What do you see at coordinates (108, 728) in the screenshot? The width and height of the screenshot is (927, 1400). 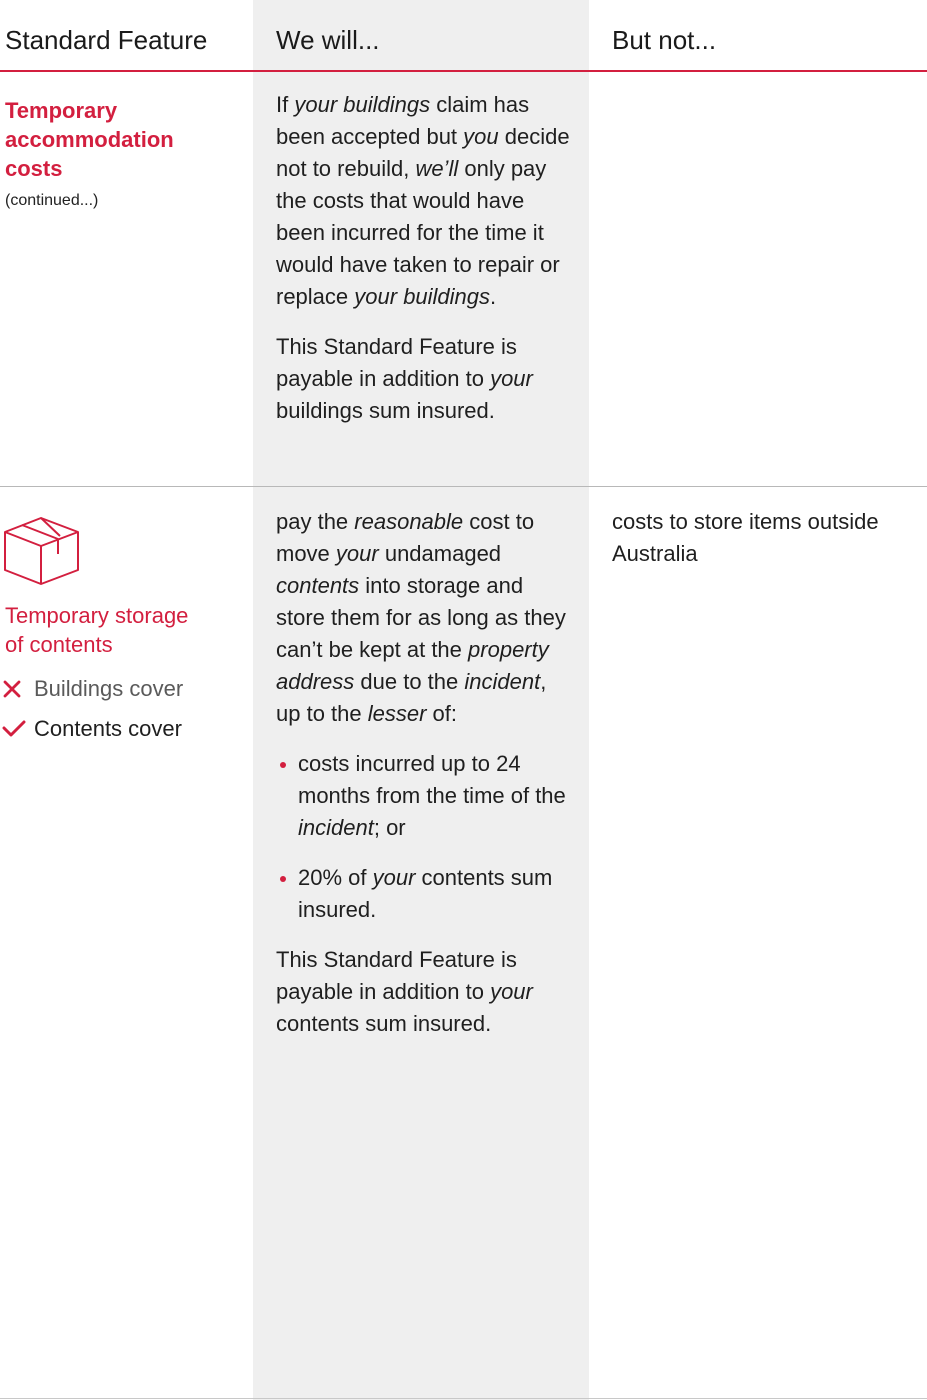 I see `cover-label: Contents cover` at bounding box center [108, 728].